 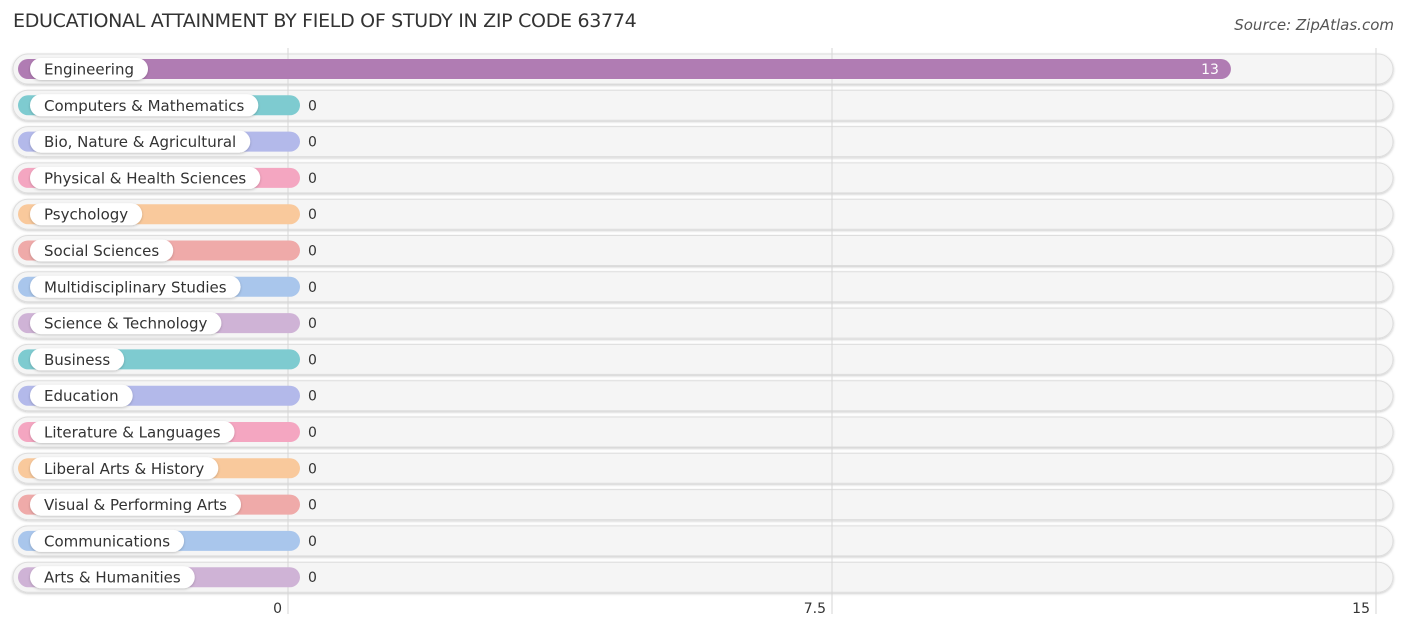 What do you see at coordinates (132, 433) in the screenshot?
I see `category-label: Literature & Languages` at bounding box center [132, 433].